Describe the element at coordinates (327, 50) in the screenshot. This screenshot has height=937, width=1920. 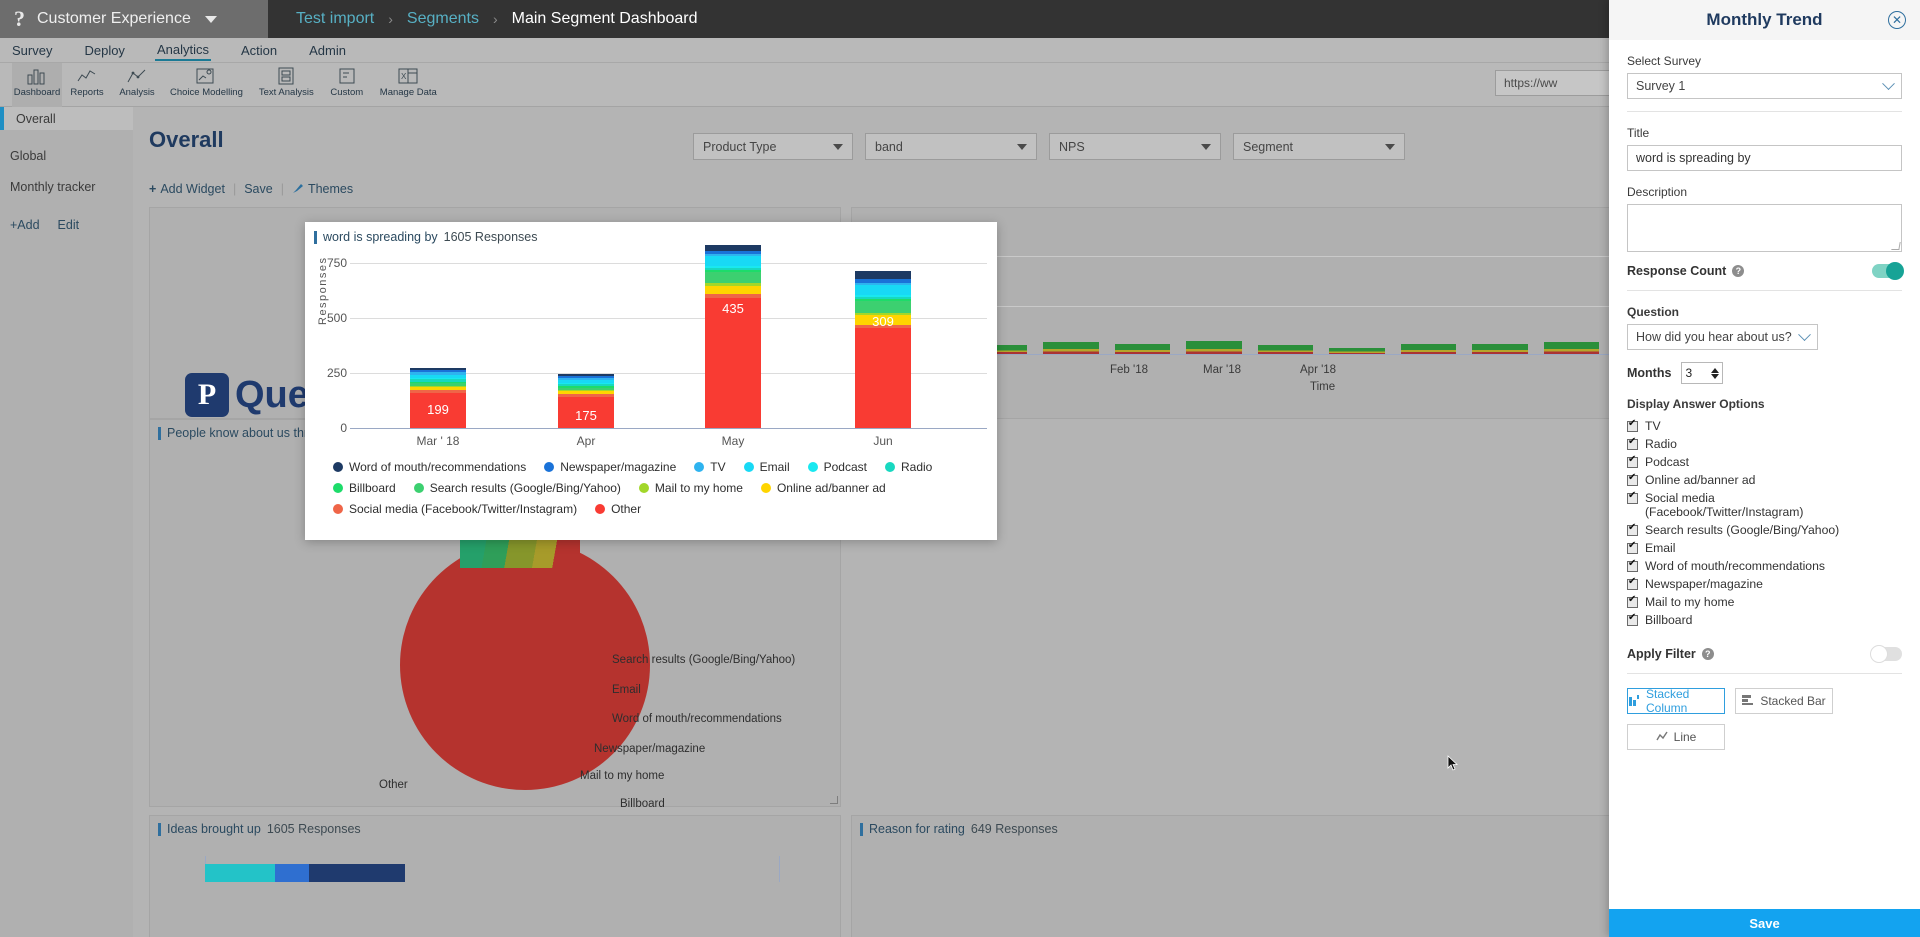
I see `menu-item-admin: Admin` at that location.